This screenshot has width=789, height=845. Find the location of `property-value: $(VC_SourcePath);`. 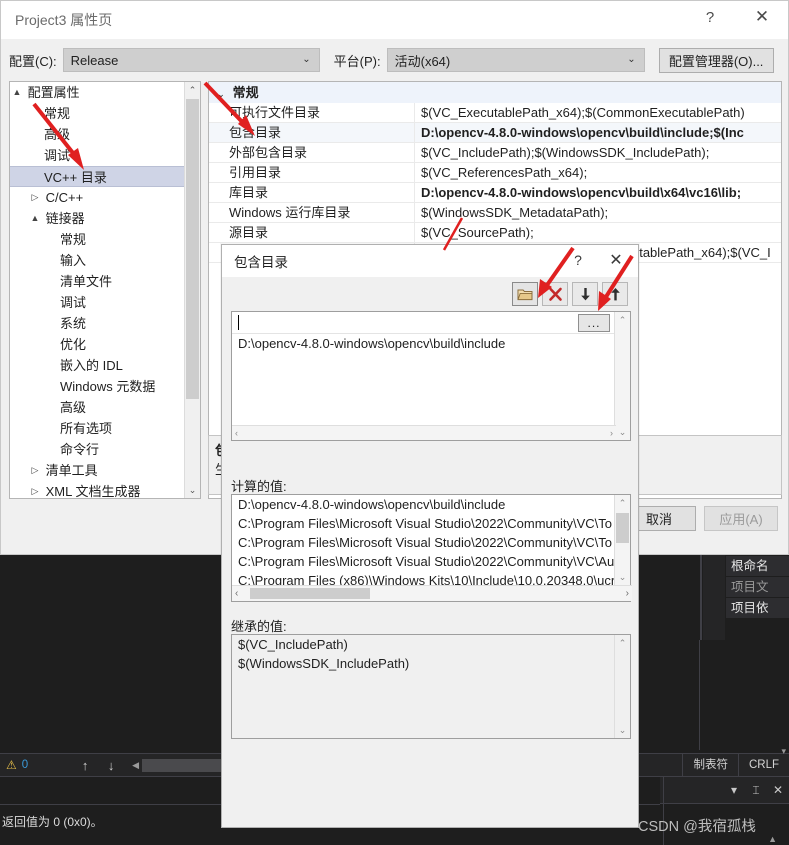

property-value: $(VC_SourcePath); is located at coordinates (597, 232).